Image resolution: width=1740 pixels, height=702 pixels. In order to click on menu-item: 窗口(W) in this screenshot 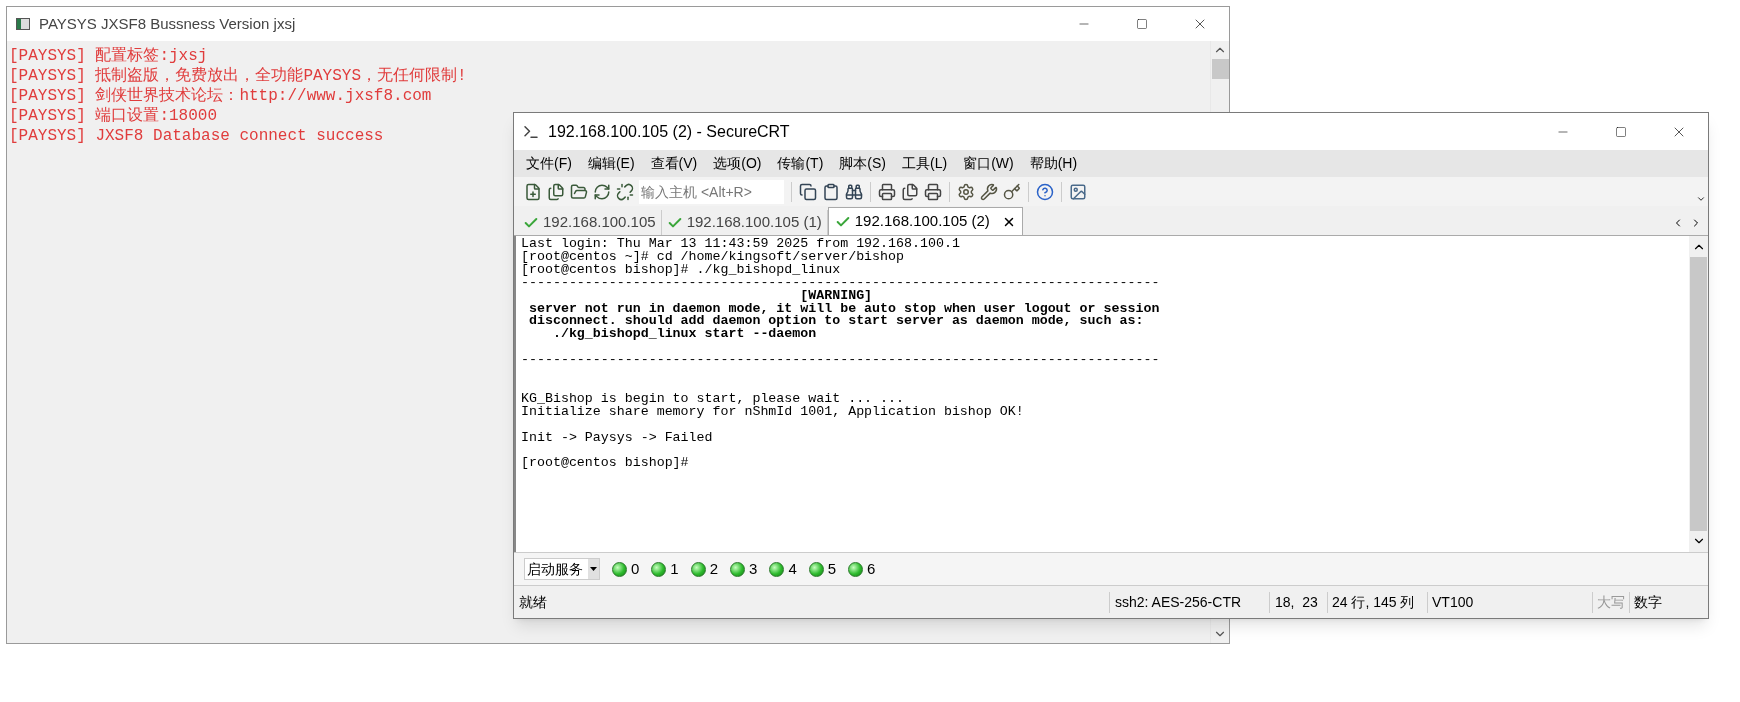, I will do `click(988, 163)`.